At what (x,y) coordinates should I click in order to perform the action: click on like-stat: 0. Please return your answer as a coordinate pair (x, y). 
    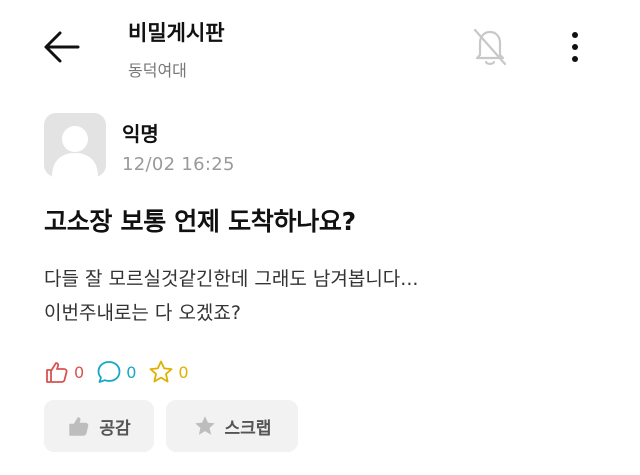
    Looking at the image, I should click on (64, 372).